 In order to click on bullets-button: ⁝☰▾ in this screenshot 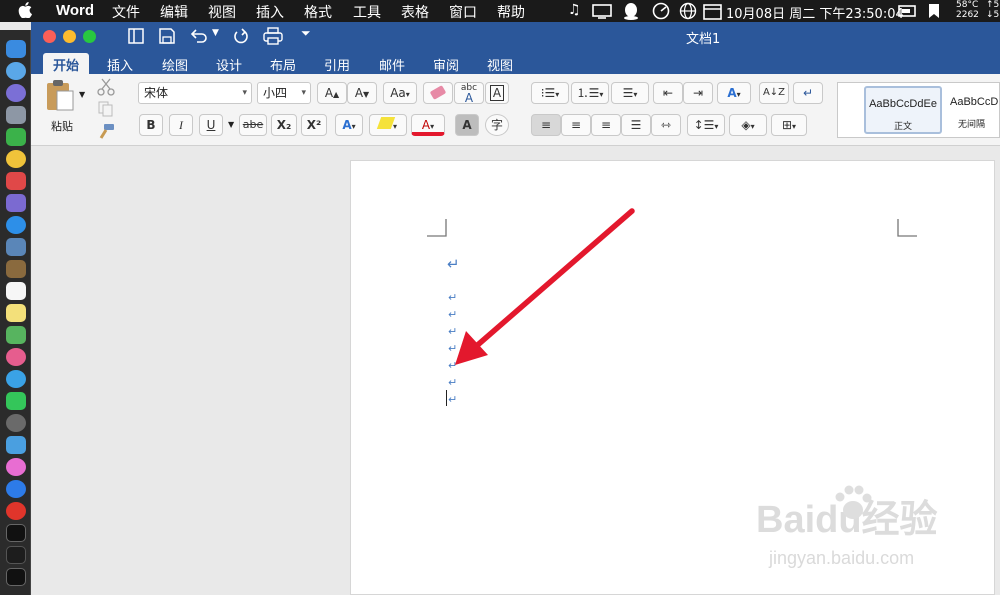, I will do `click(550, 93)`.